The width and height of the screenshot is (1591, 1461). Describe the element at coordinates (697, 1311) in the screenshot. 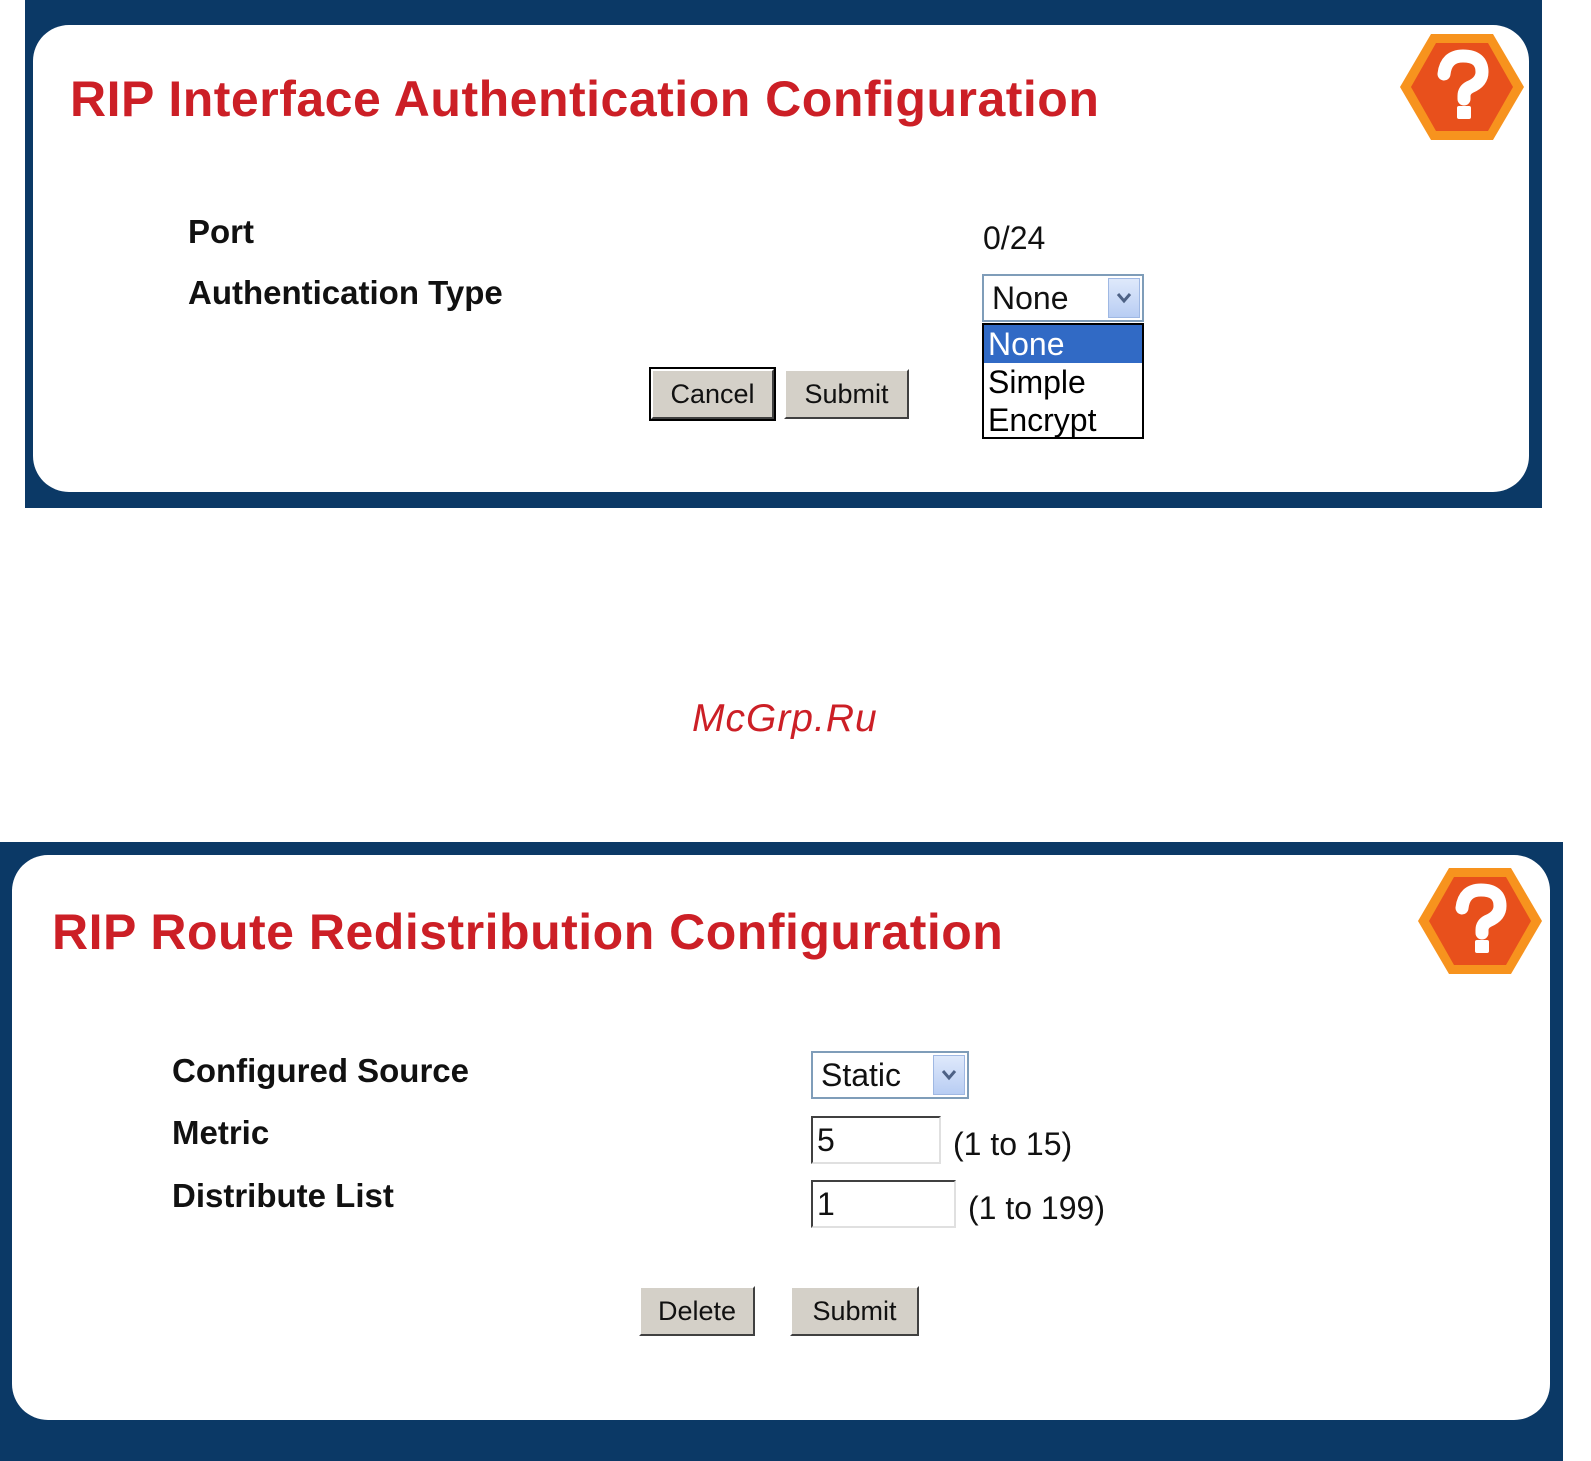

I see `delete-button: Delete` at that location.